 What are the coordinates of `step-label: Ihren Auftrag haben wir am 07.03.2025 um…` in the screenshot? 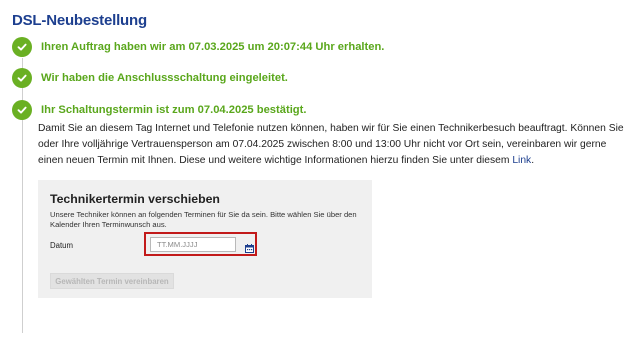 It's located at (213, 47).